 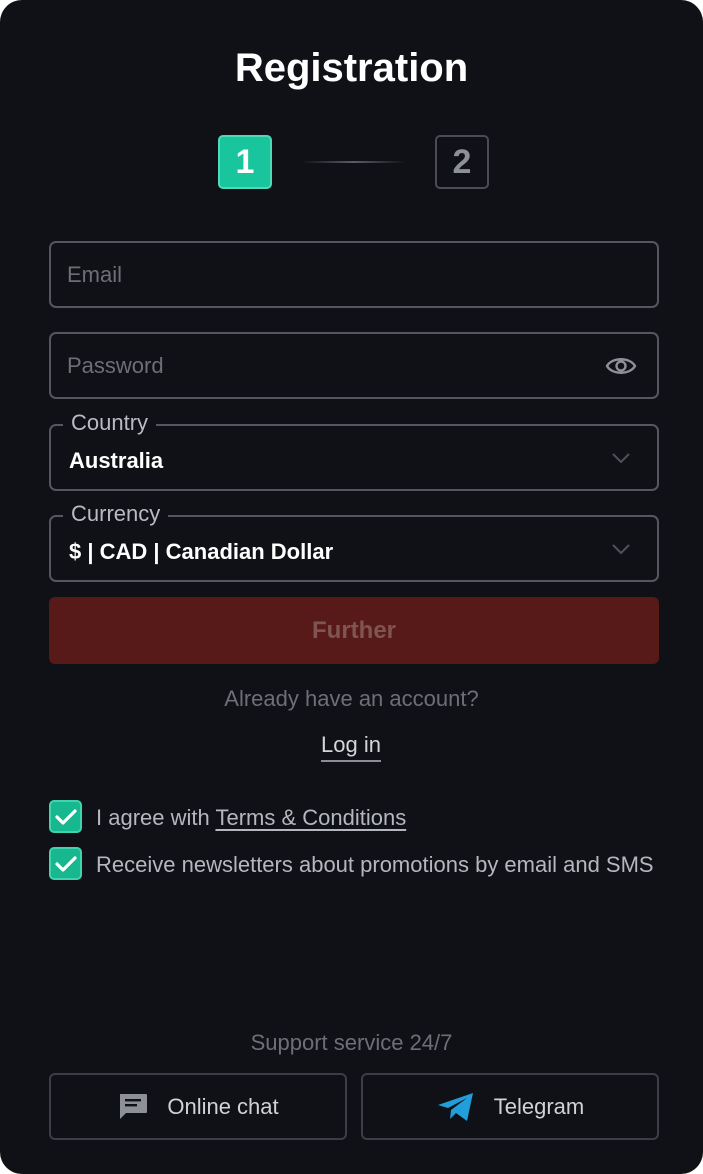 What do you see at coordinates (327, 365) in the screenshot?
I see `password-input` at bounding box center [327, 365].